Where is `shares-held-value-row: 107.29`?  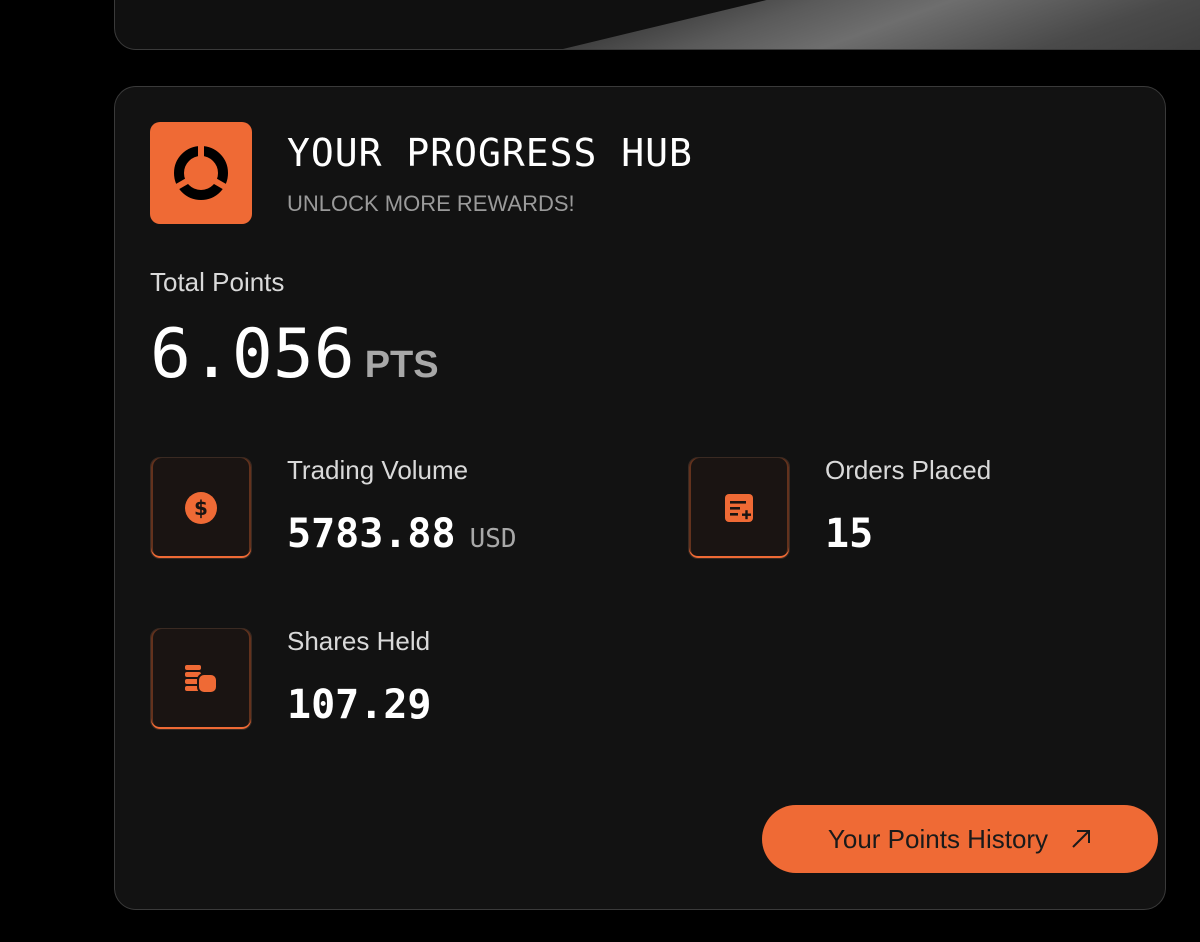
shares-held-value-row: 107.29 is located at coordinates (359, 705).